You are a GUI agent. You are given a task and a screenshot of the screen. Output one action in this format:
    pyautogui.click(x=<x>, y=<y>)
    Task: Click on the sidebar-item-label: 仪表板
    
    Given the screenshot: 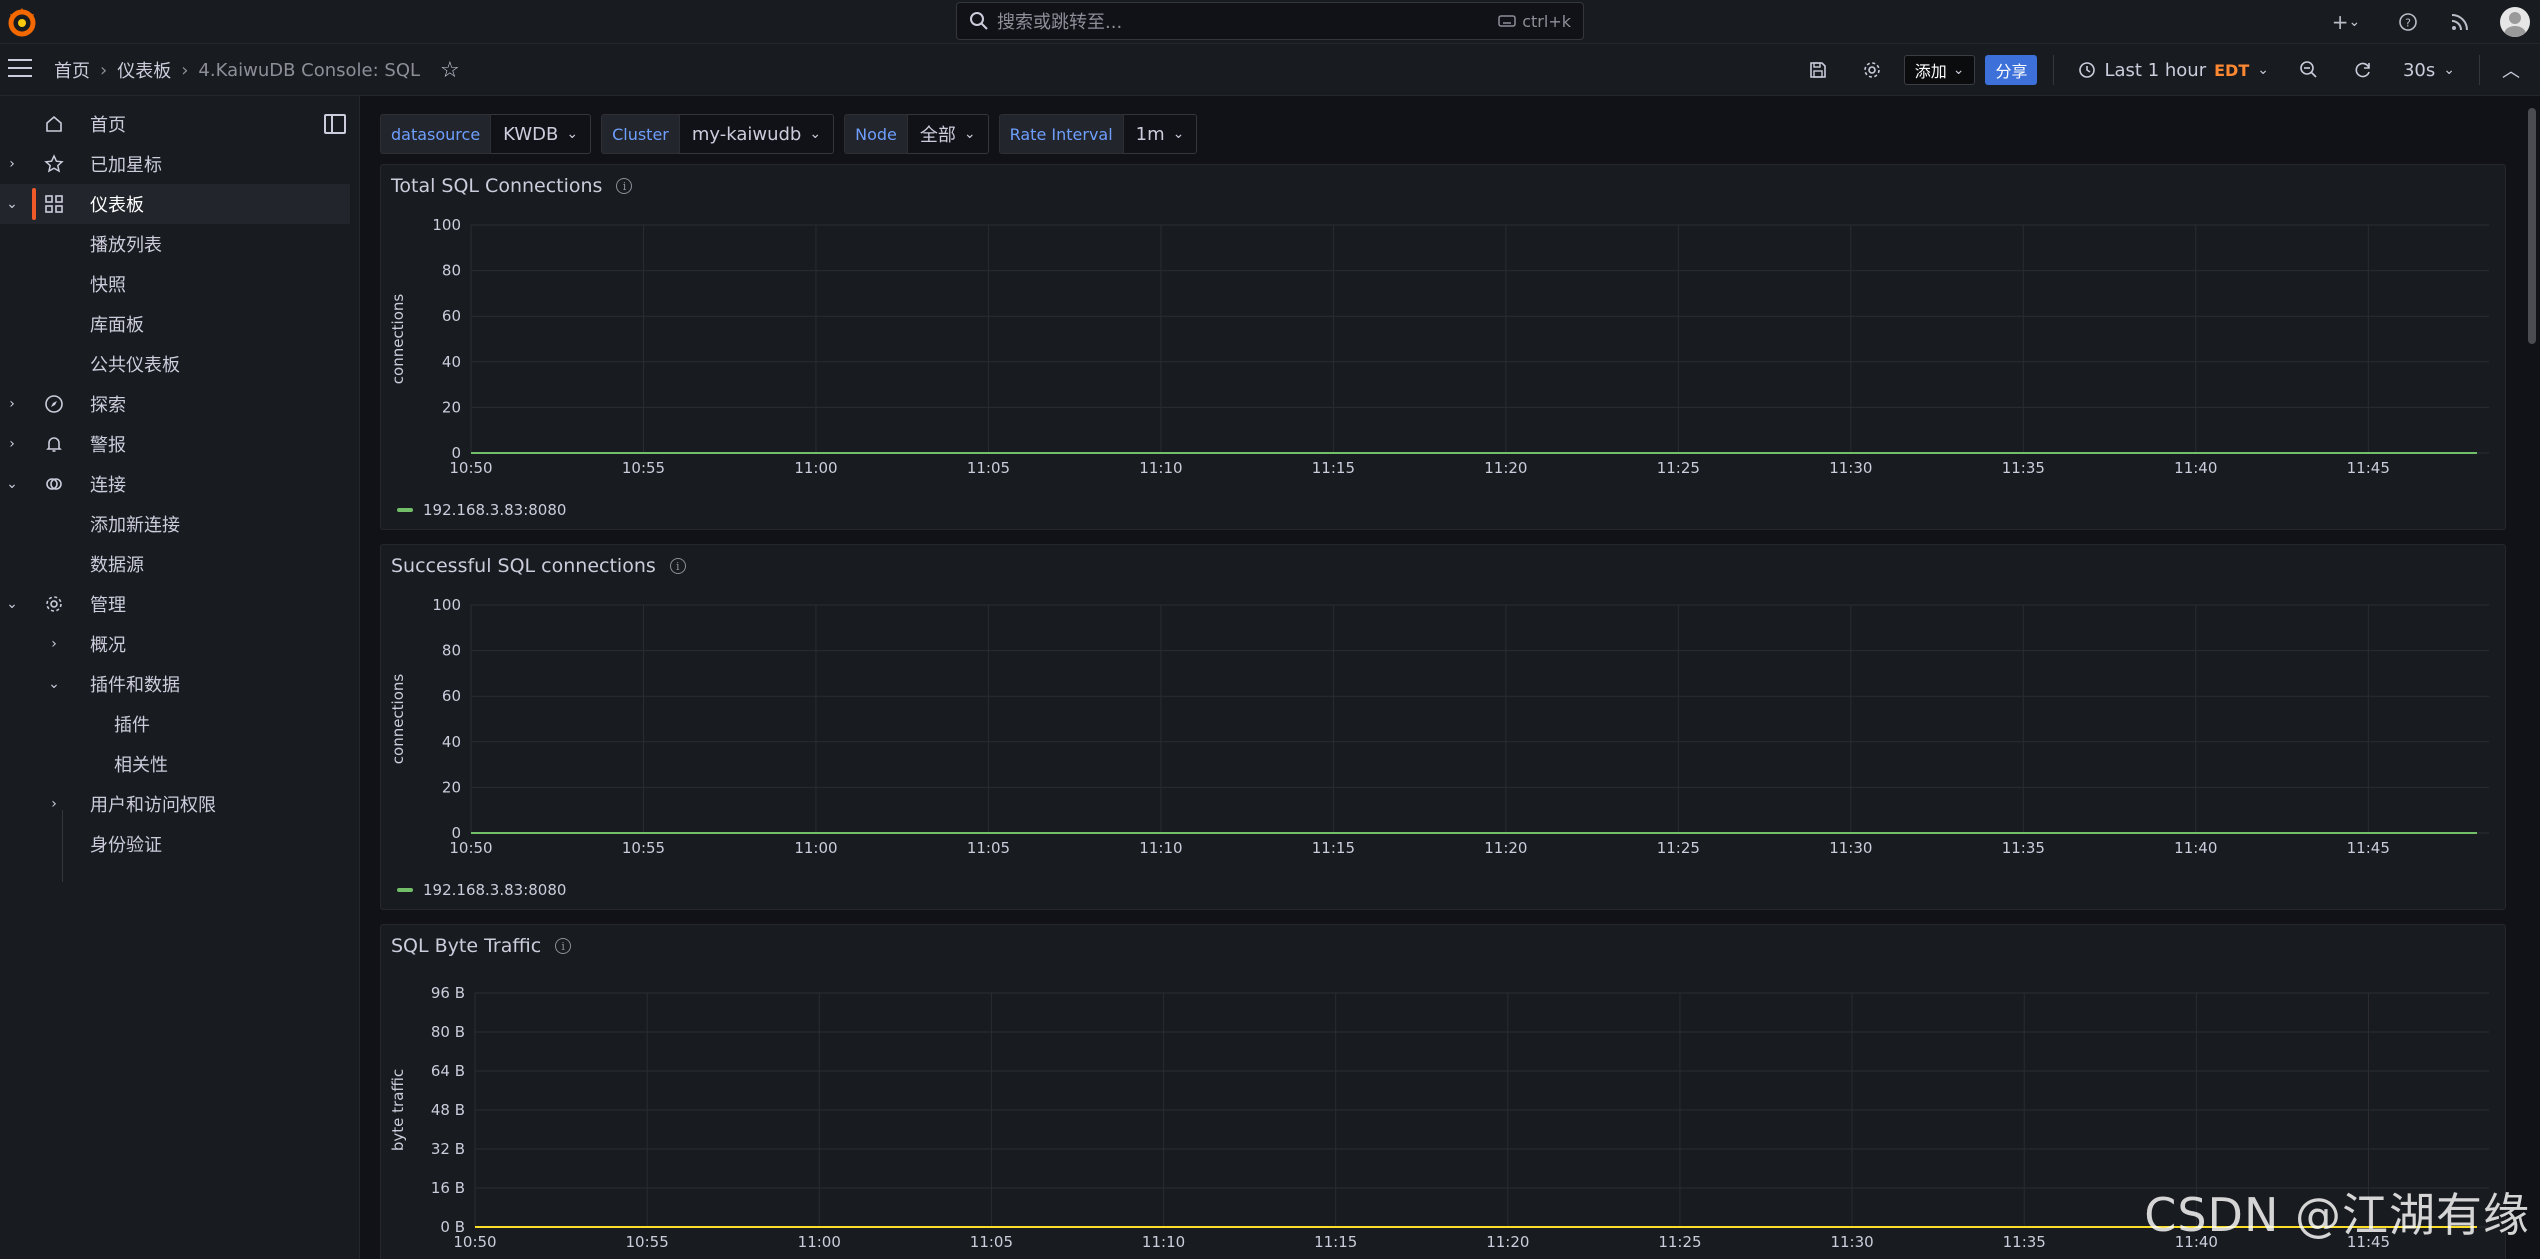 What is the action you would take?
    pyautogui.click(x=117, y=205)
    